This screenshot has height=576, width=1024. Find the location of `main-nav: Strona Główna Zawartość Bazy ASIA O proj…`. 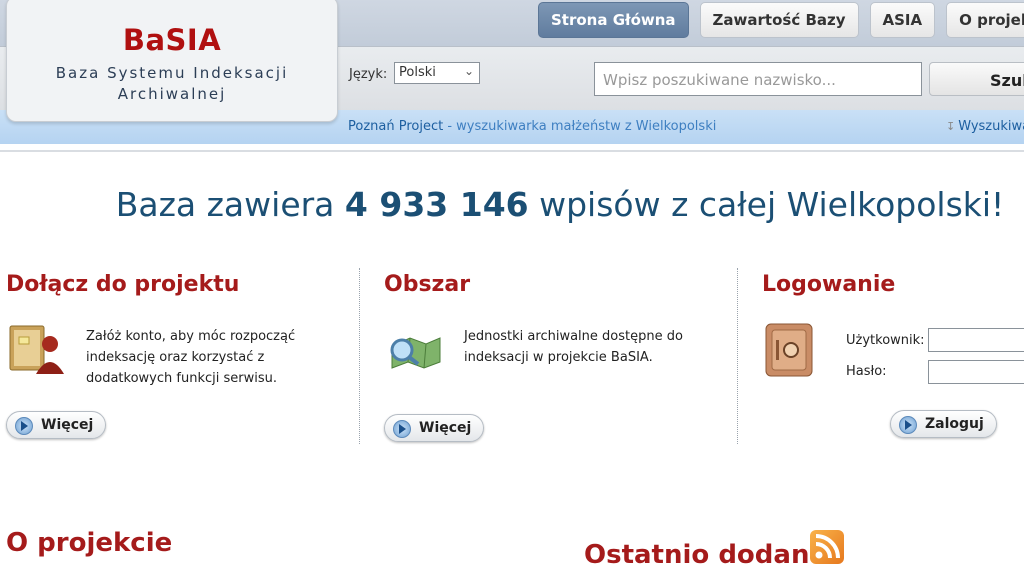

main-nav: Strona Główna Zawartość Bazy ASIA O proj… is located at coordinates (781, 20).